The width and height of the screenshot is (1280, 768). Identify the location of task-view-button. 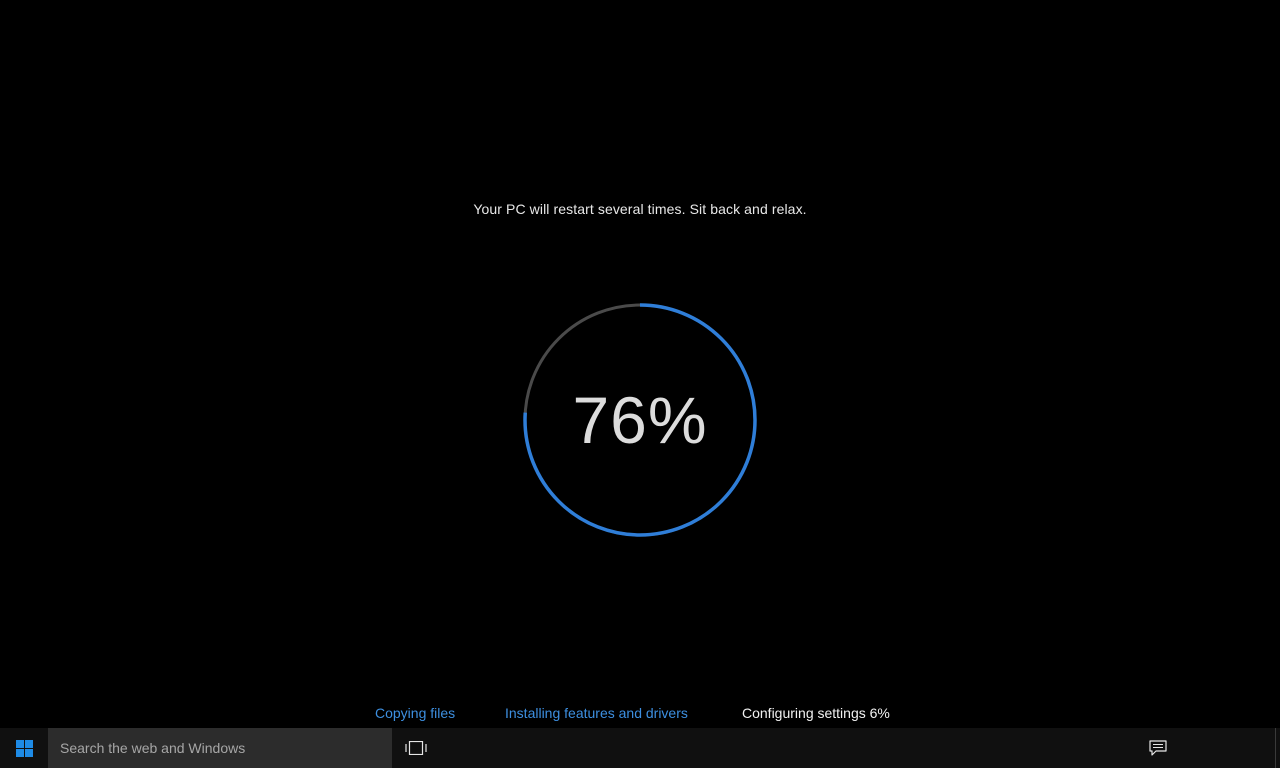
(416, 748).